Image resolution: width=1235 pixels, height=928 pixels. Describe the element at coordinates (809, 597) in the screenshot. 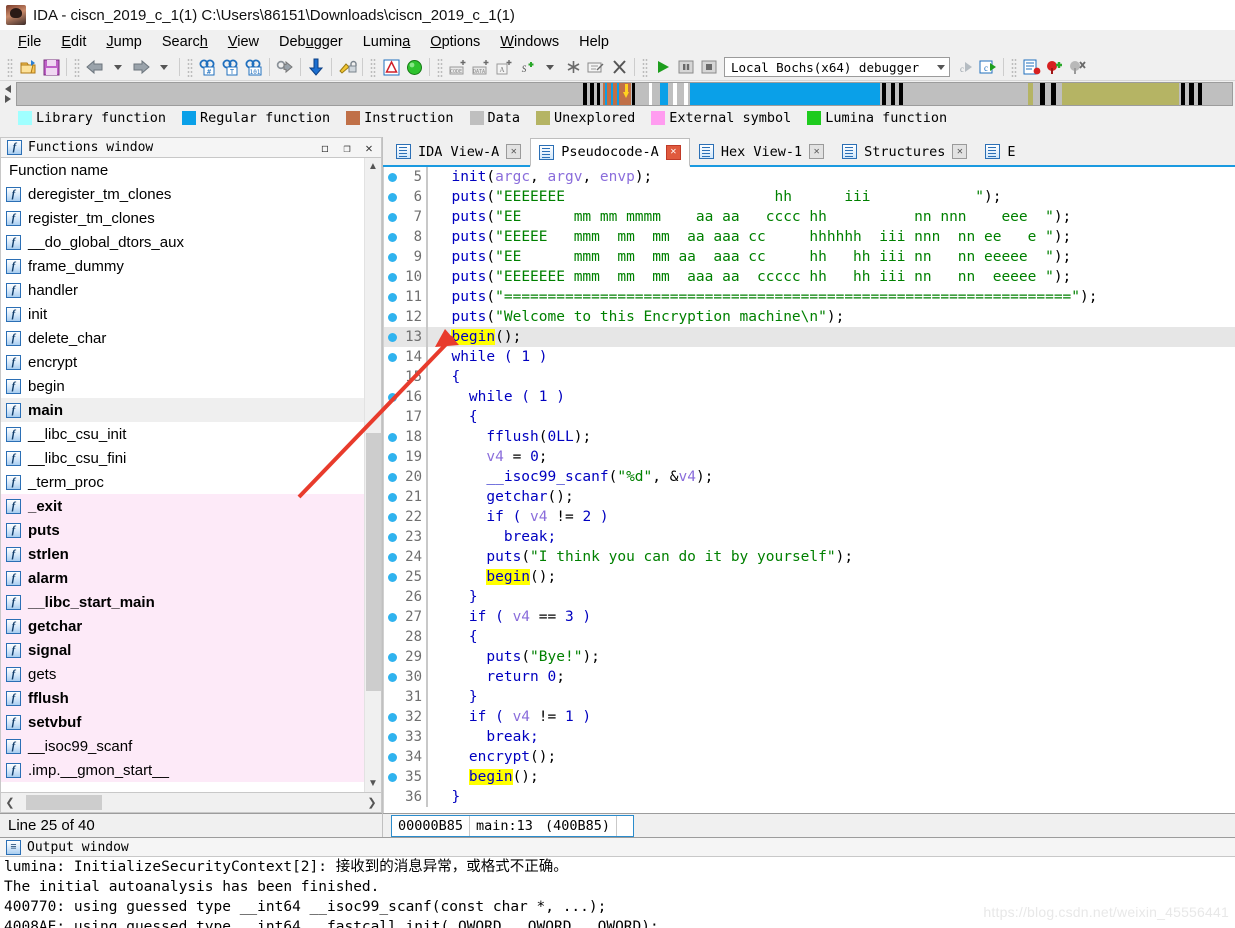

I see `pseudocode-line: 26 }` at that location.